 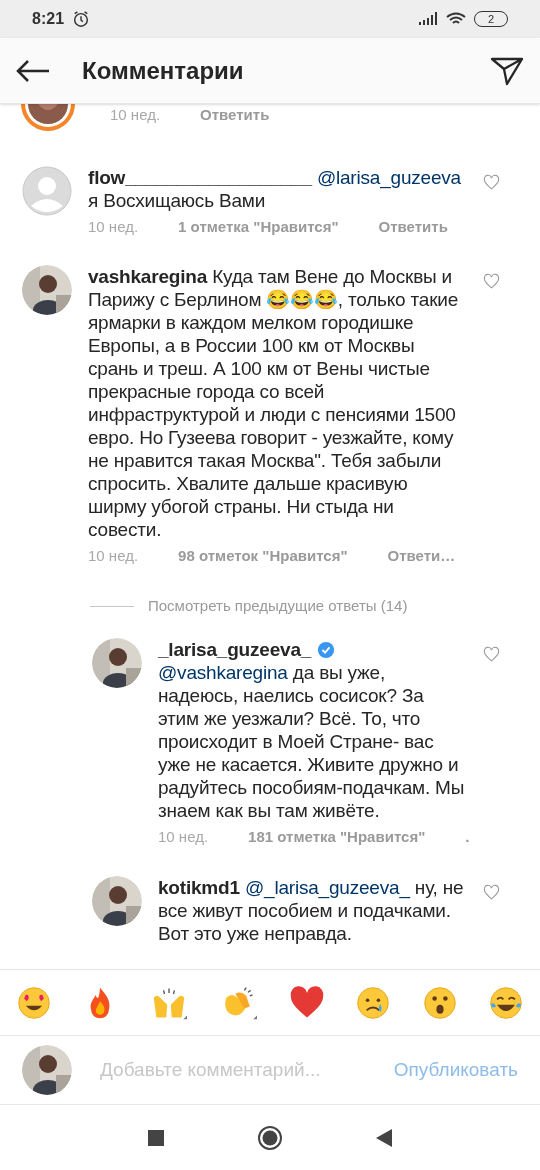 I want to click on likes-count: 1 отметка "Нравится", so click(x=258, y=227).